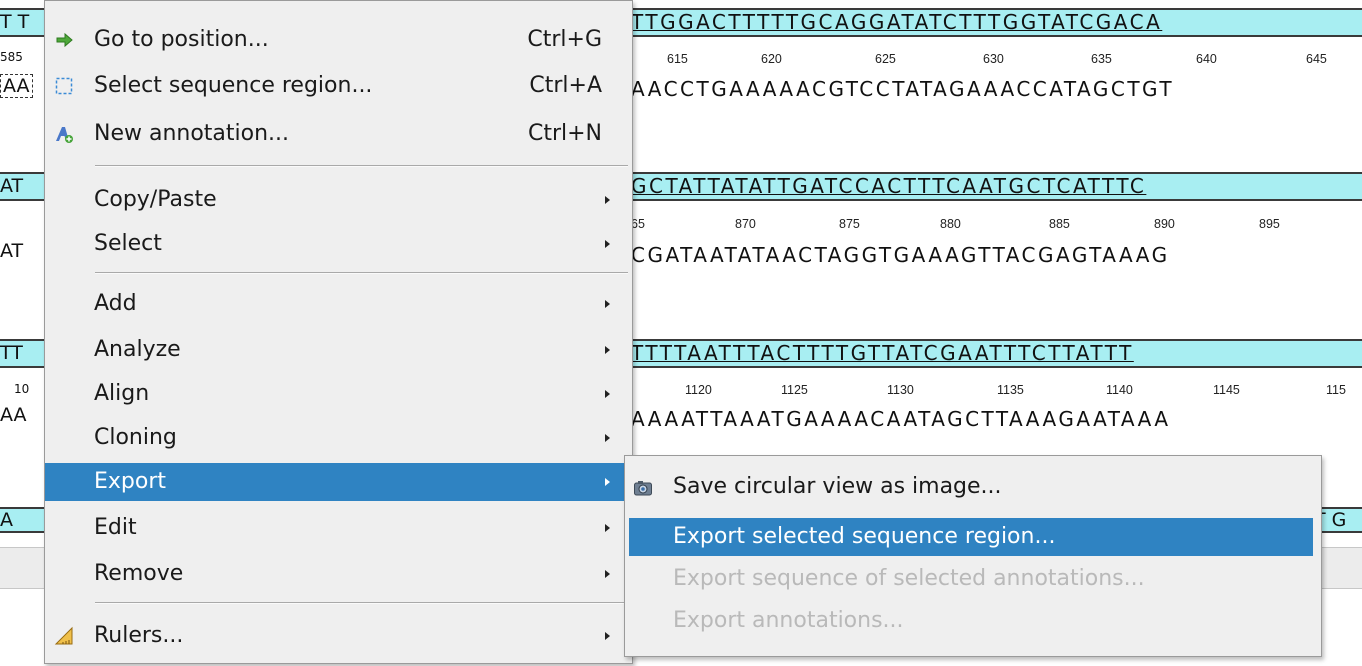  Describe the element at coordinates (1059, 224) in the screenshot. I see `ruler-tick-label: 885` at that location.